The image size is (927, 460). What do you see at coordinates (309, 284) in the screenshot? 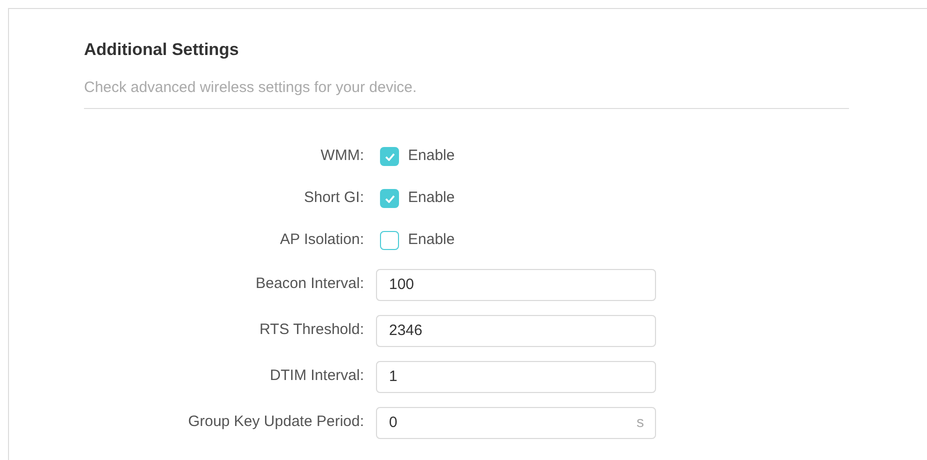
I see `field-label: Beacon Interval:` at bounding box center [309, 284].